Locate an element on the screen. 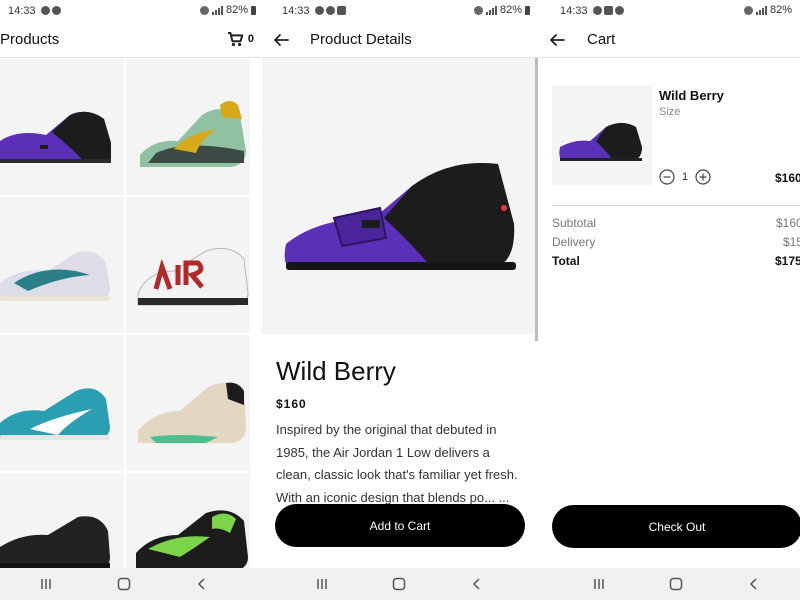  beige-basketball-shoe-icon is located at coordinates (192, 412).